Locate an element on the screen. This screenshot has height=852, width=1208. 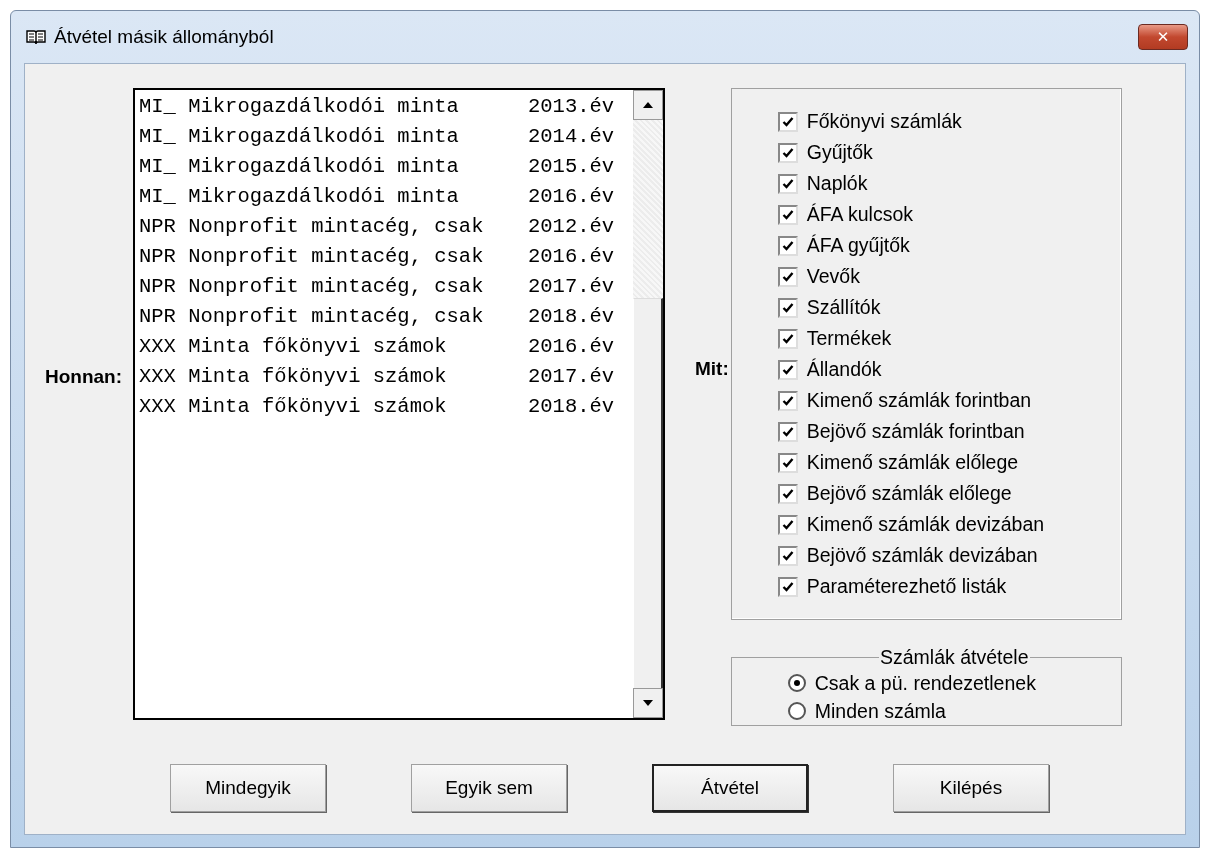
checkbox-label: Bejövő számlák devizában is located at coordinates (922, 555).